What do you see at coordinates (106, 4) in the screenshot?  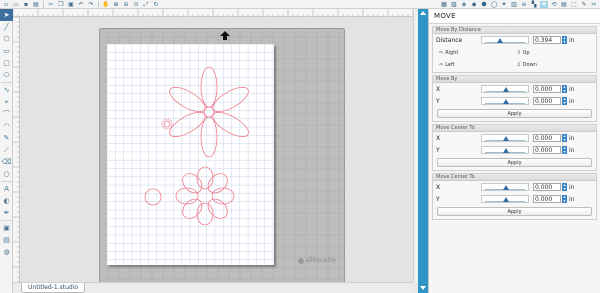 I see `pan-icon: ✋` at bounding box center [106, 4].